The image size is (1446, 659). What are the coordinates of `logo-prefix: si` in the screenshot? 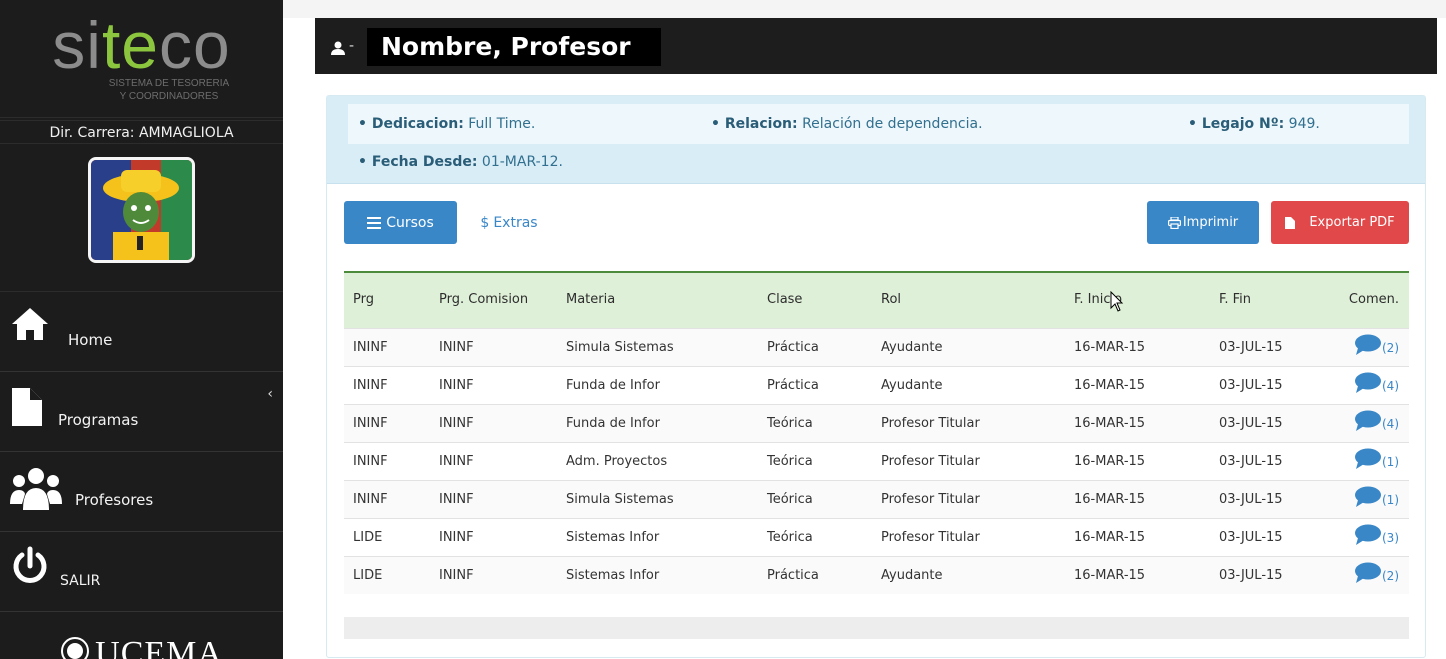 It's located at (77, 45).